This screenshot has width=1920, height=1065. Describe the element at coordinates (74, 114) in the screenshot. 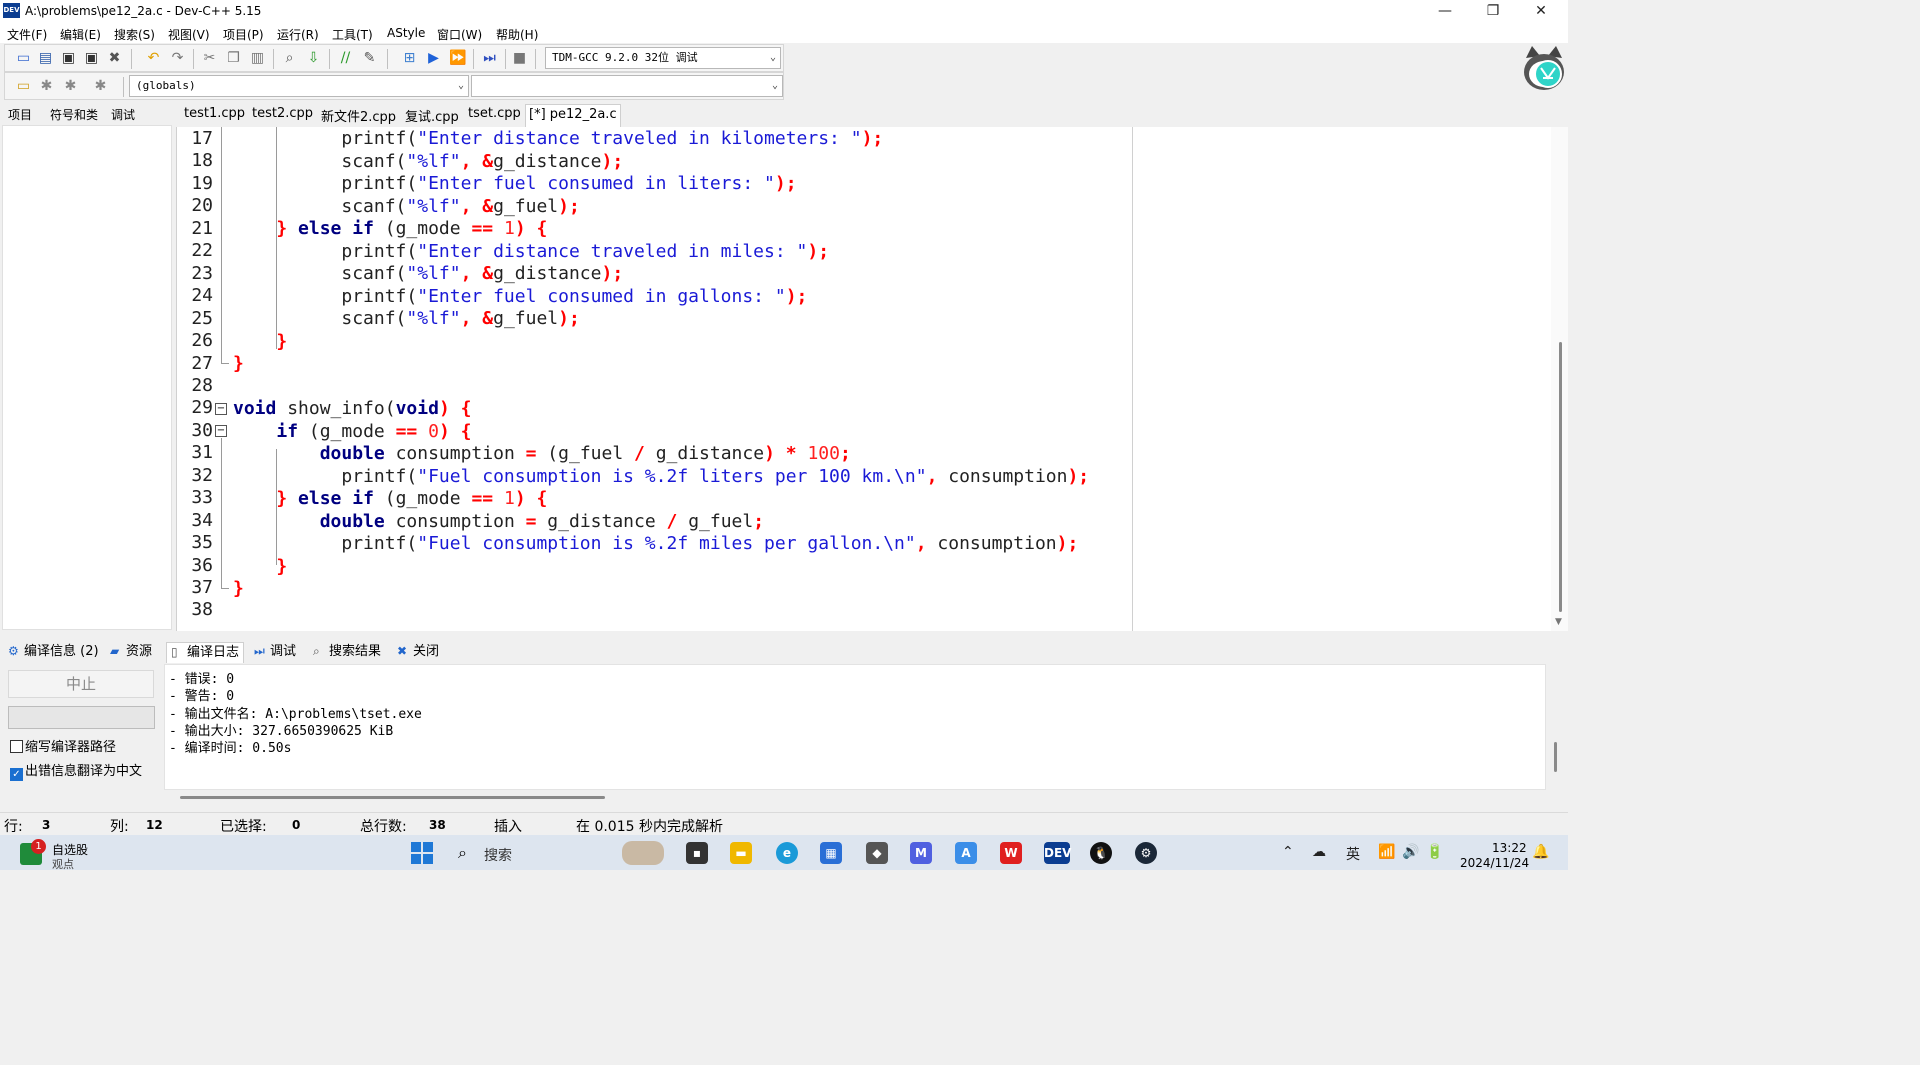

I see `tab-symbols: 符号和类` at that location.